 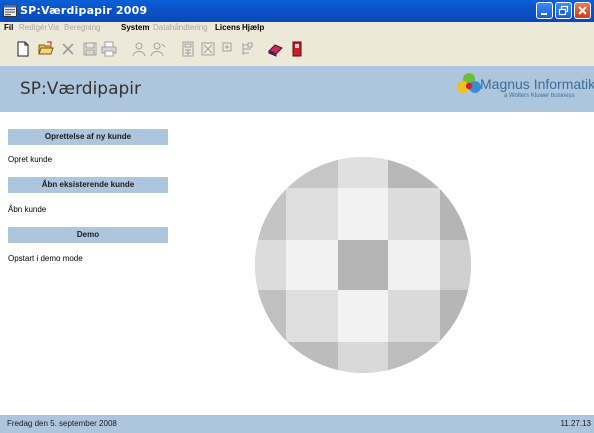 What do you see at coordinates (248, 49) in the screenshot?
I see `report-icon` at bounding box center [248, 49].